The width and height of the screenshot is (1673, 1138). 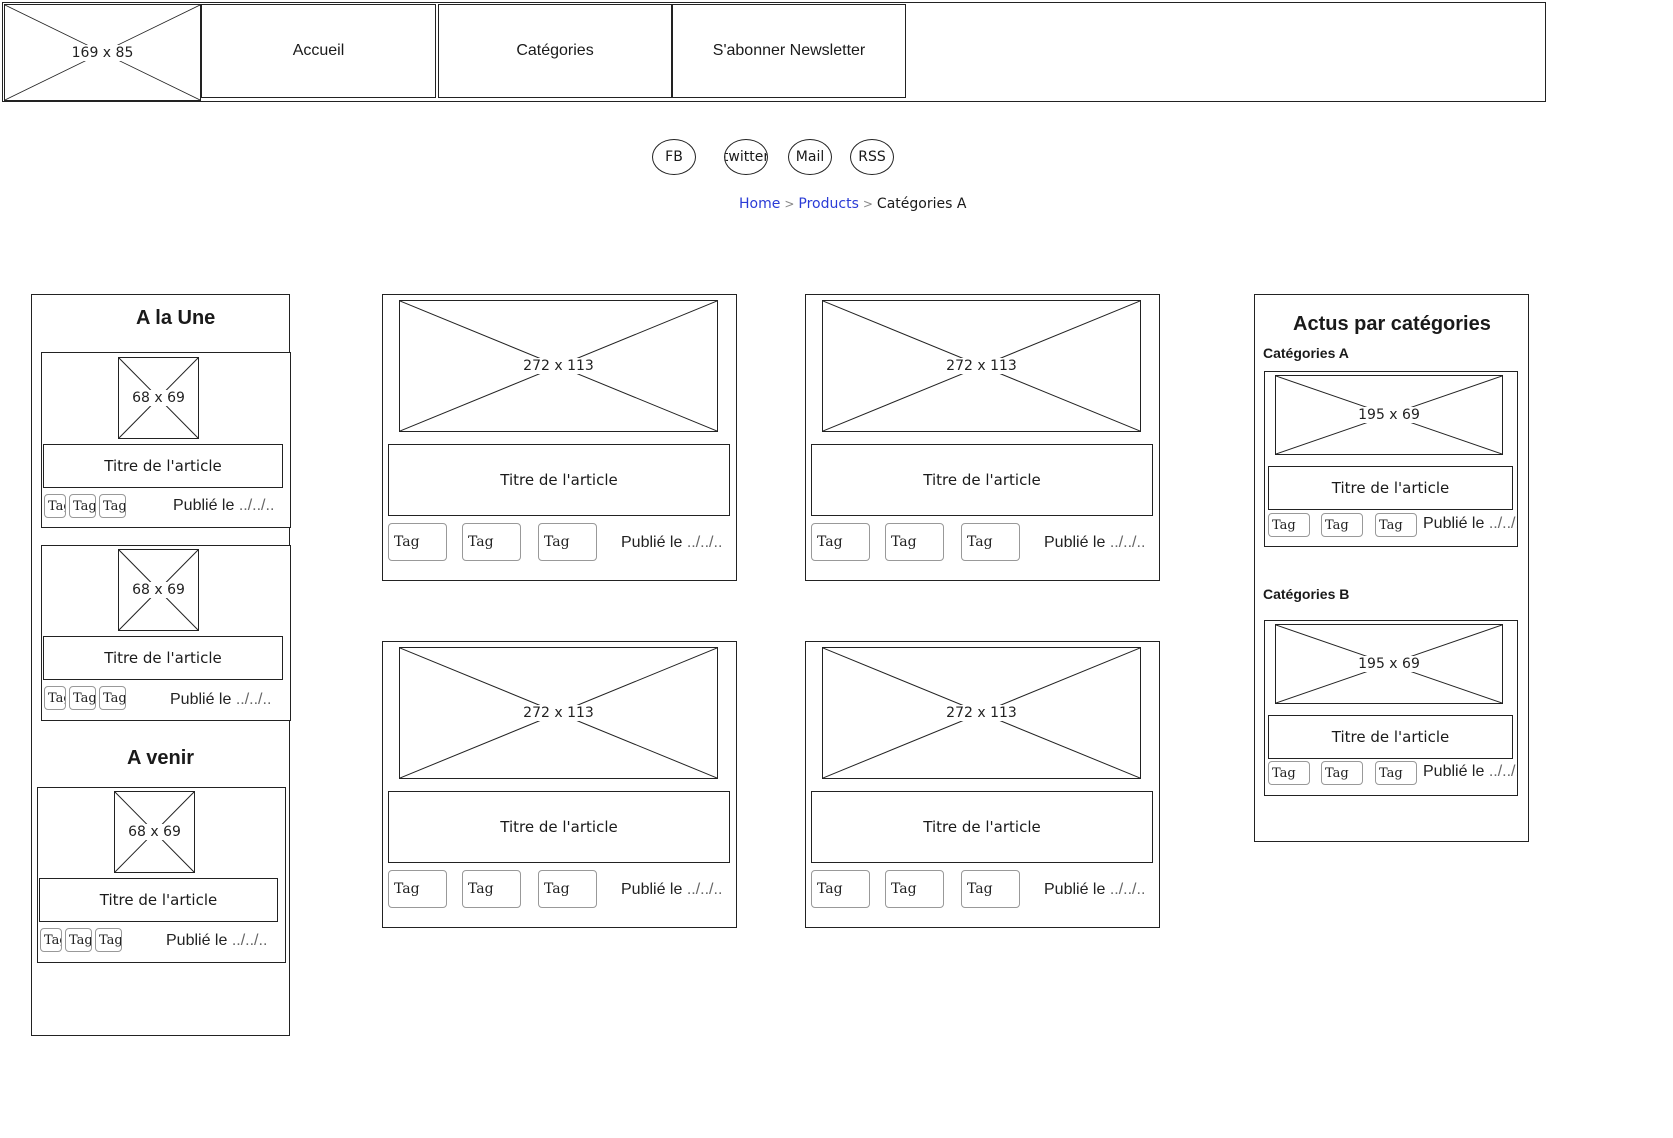 What do you see at coordinates (921, 204) in the screenshot?
I see `breadcrumb-current: Catégories A` at bounding box center [921, 204].